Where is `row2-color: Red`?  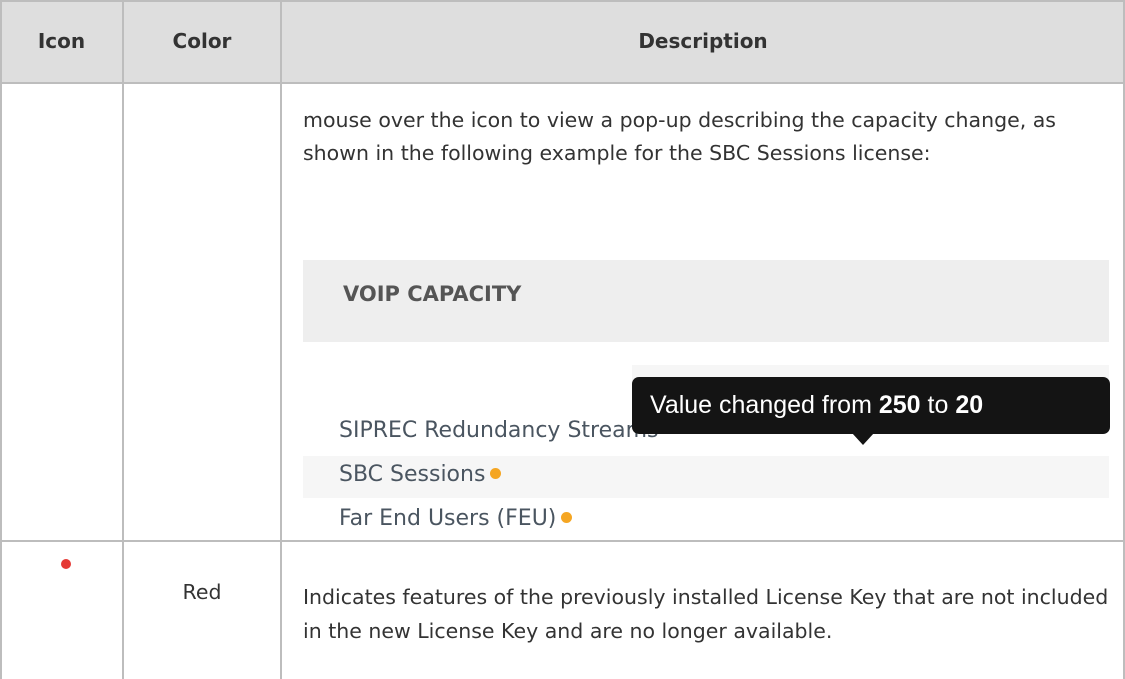
row2-color: Red is located at coordinates (202, 592).